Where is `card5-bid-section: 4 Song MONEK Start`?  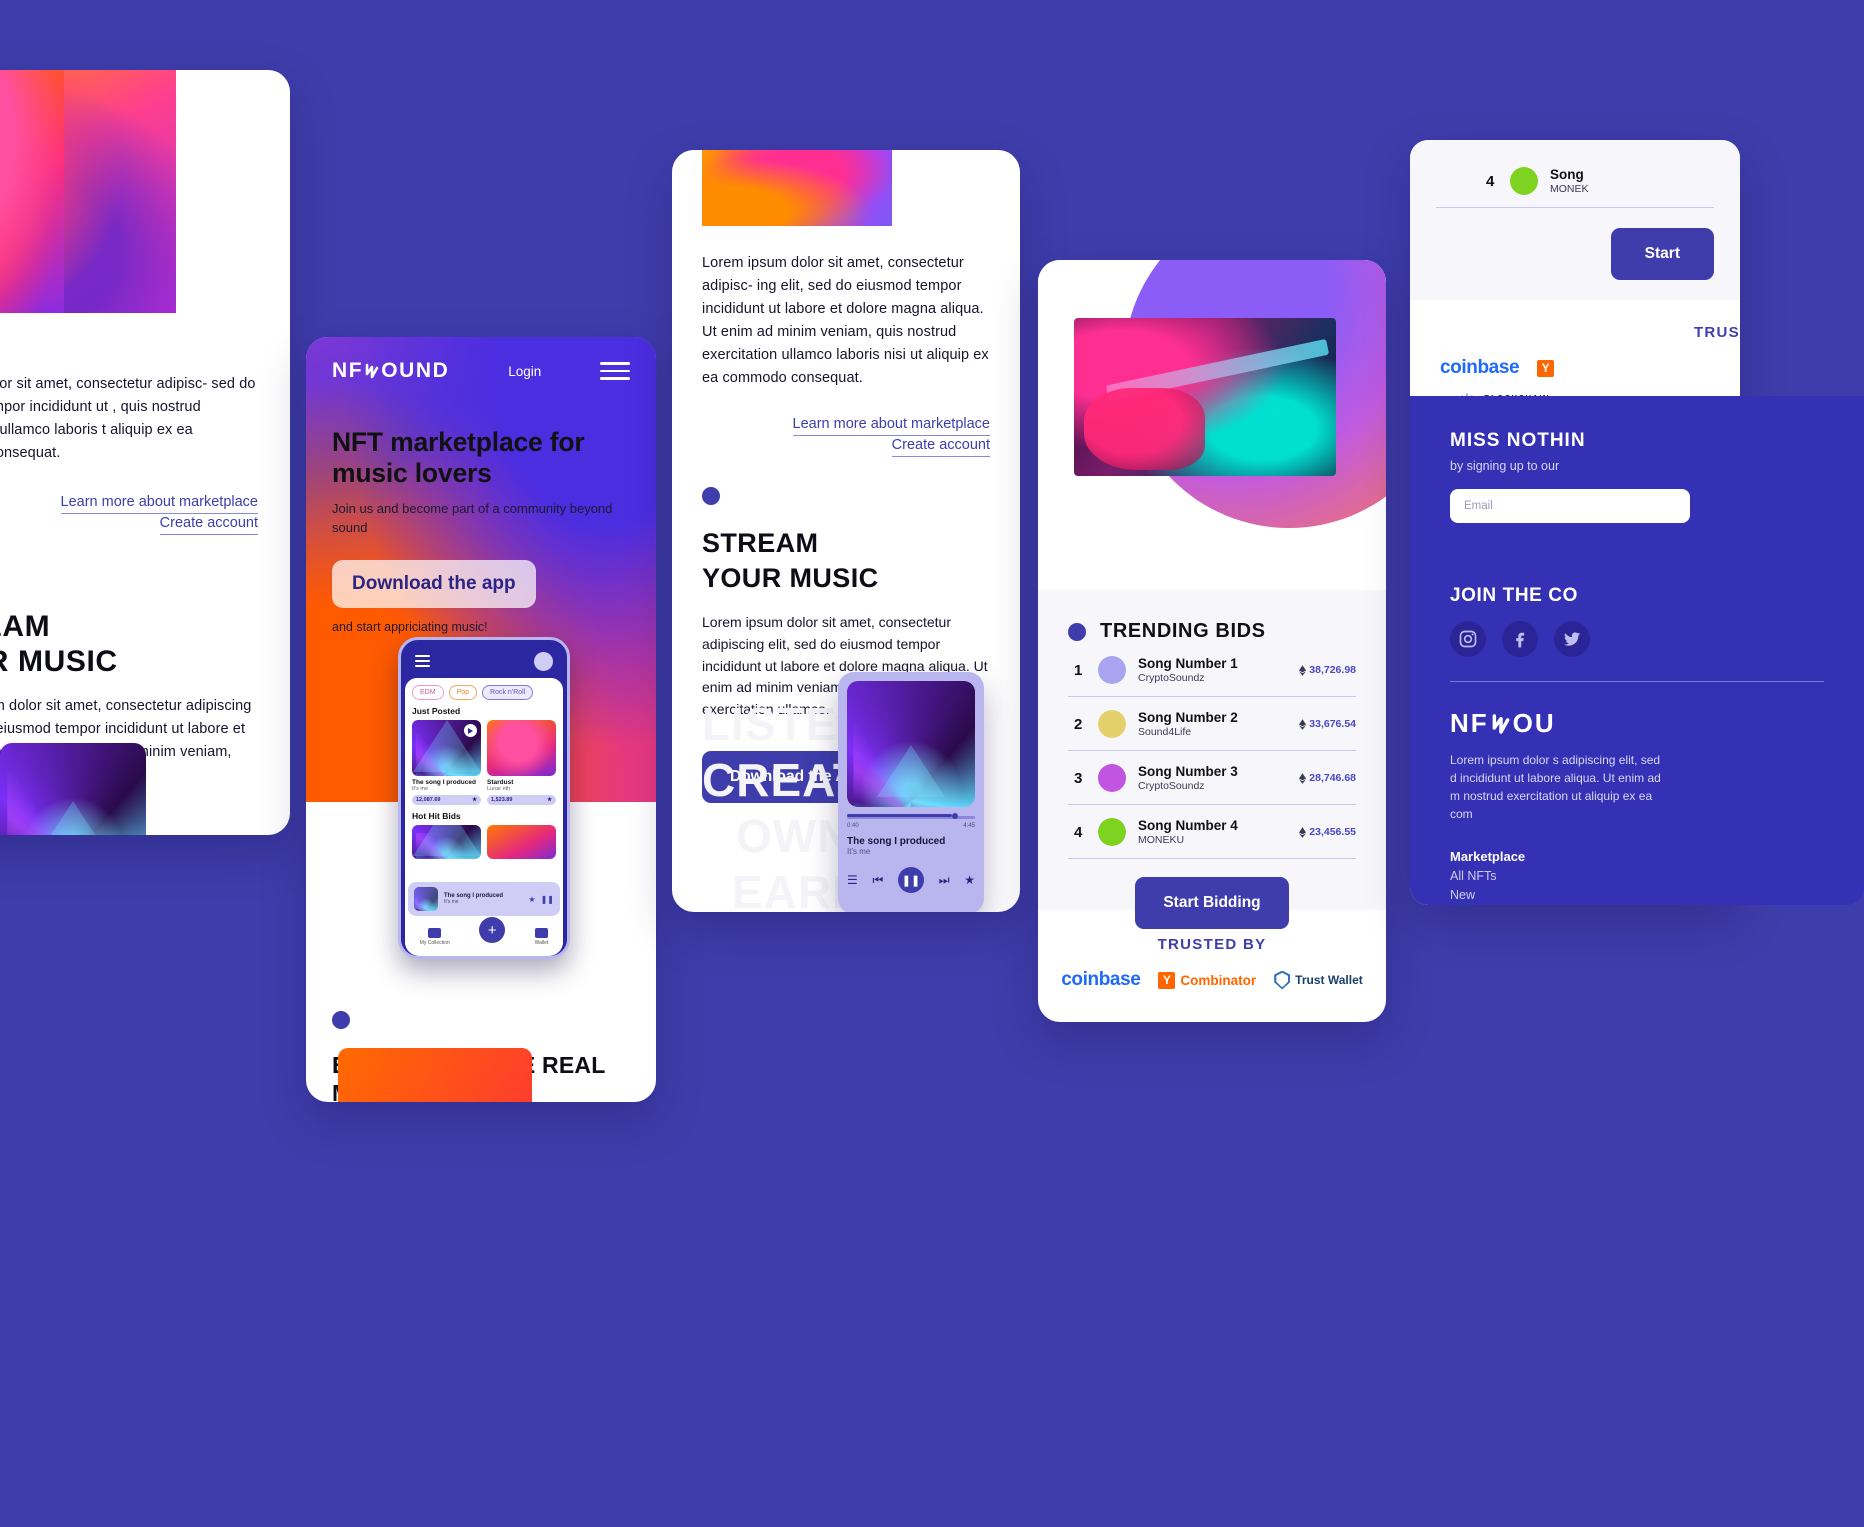 card5-bid-section: 4 Song MONEK Start is located at coordinates (1575, 220).